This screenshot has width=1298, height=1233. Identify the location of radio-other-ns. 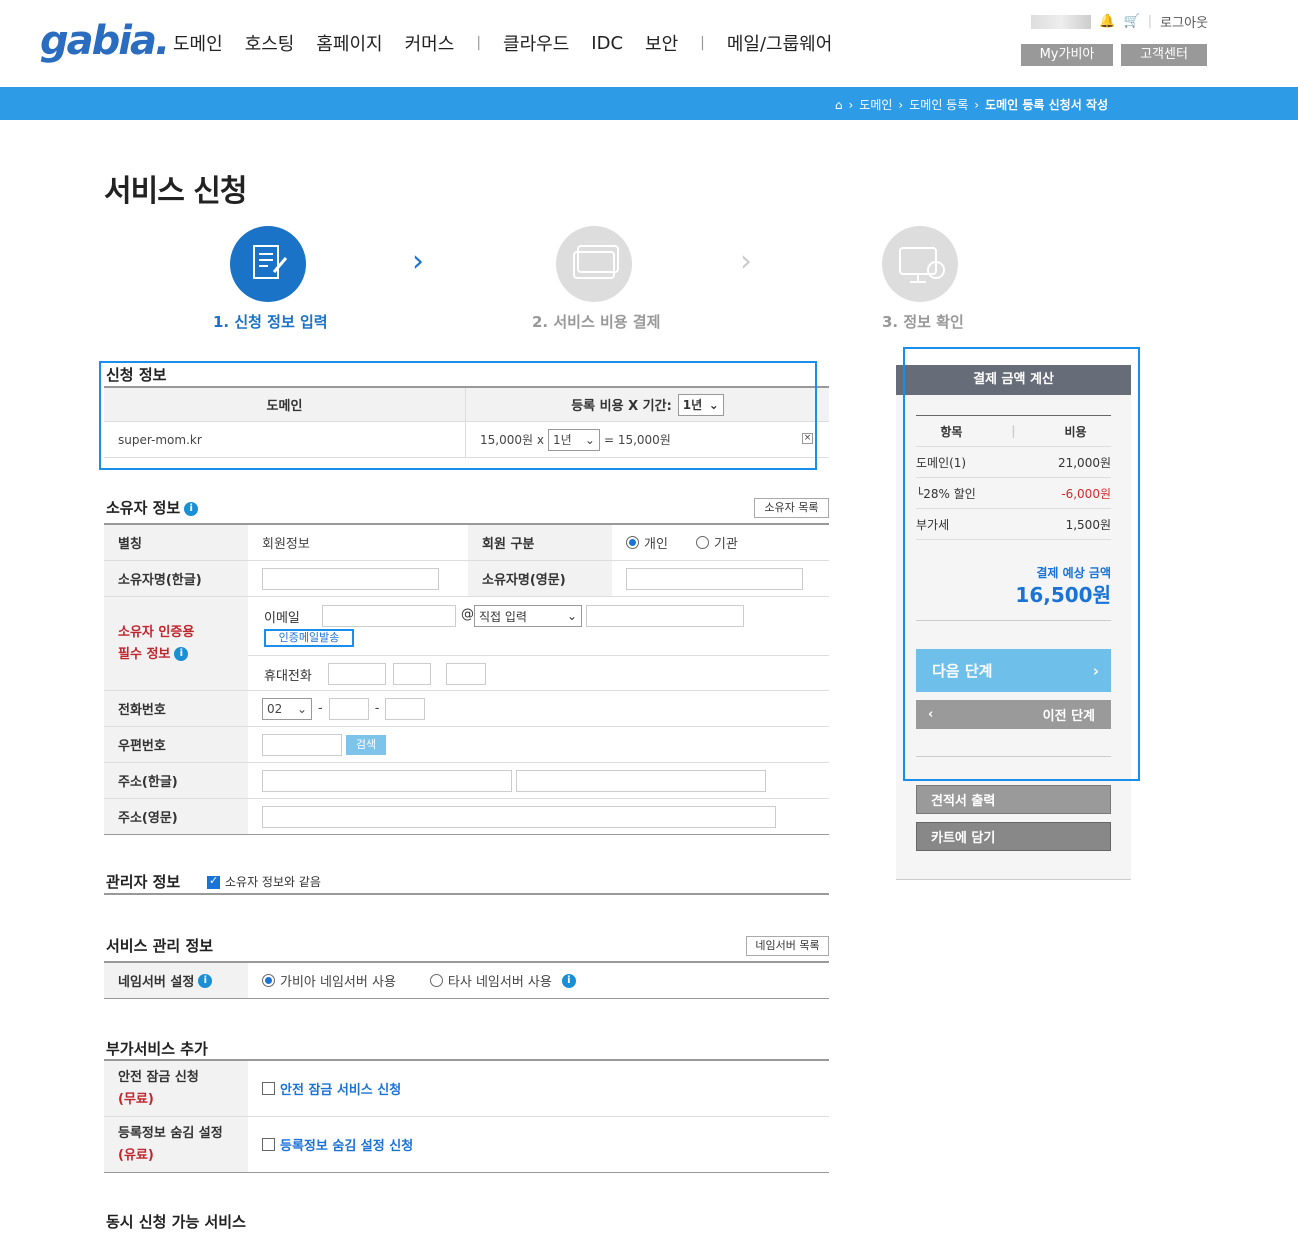
(436, 980).